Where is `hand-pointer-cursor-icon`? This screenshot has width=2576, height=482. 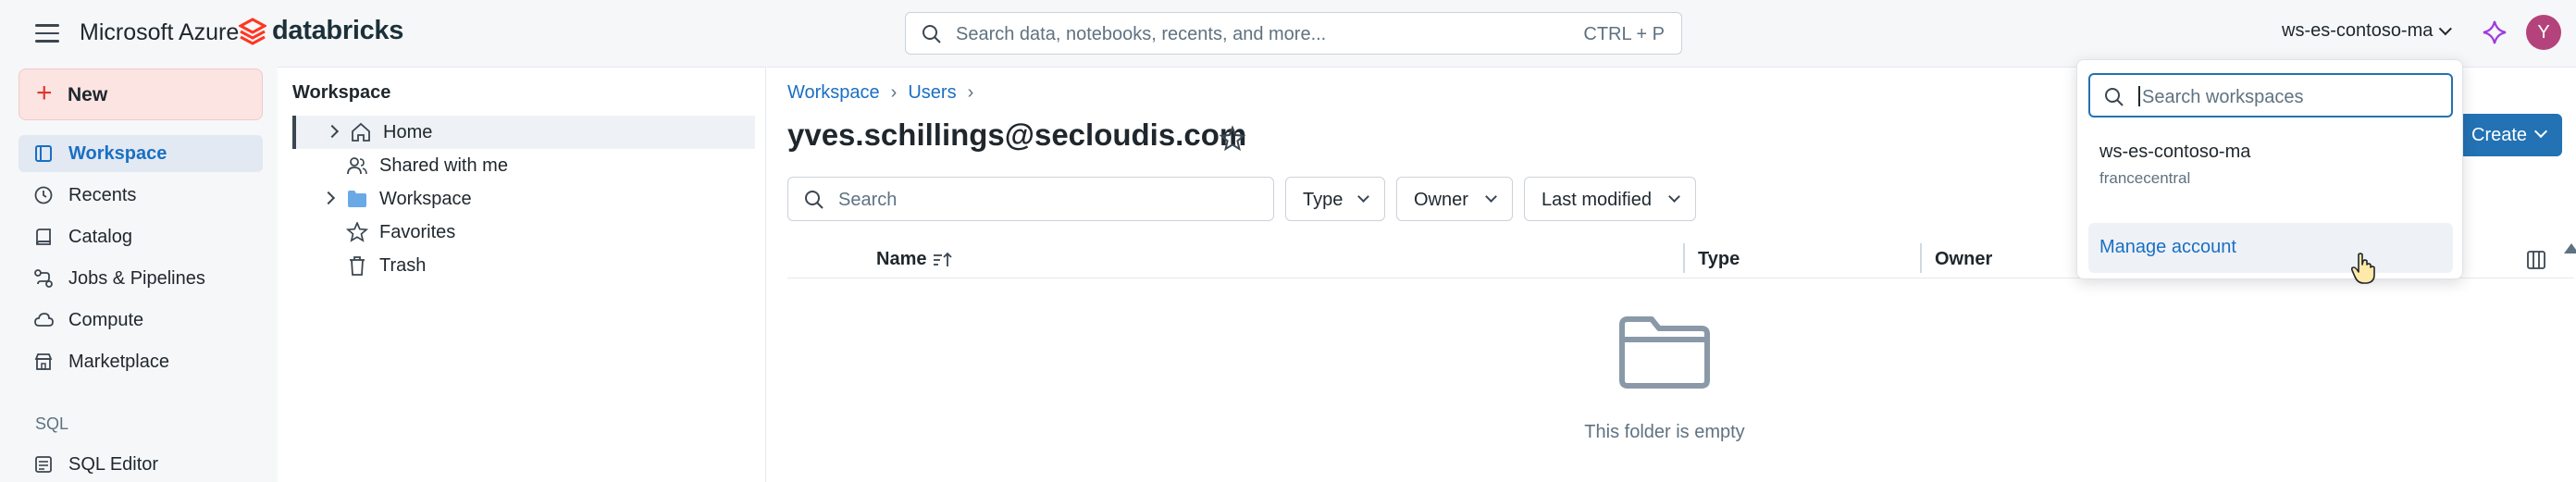
hand-pointer-cursor-icon is located at coordinates (2362, 268).